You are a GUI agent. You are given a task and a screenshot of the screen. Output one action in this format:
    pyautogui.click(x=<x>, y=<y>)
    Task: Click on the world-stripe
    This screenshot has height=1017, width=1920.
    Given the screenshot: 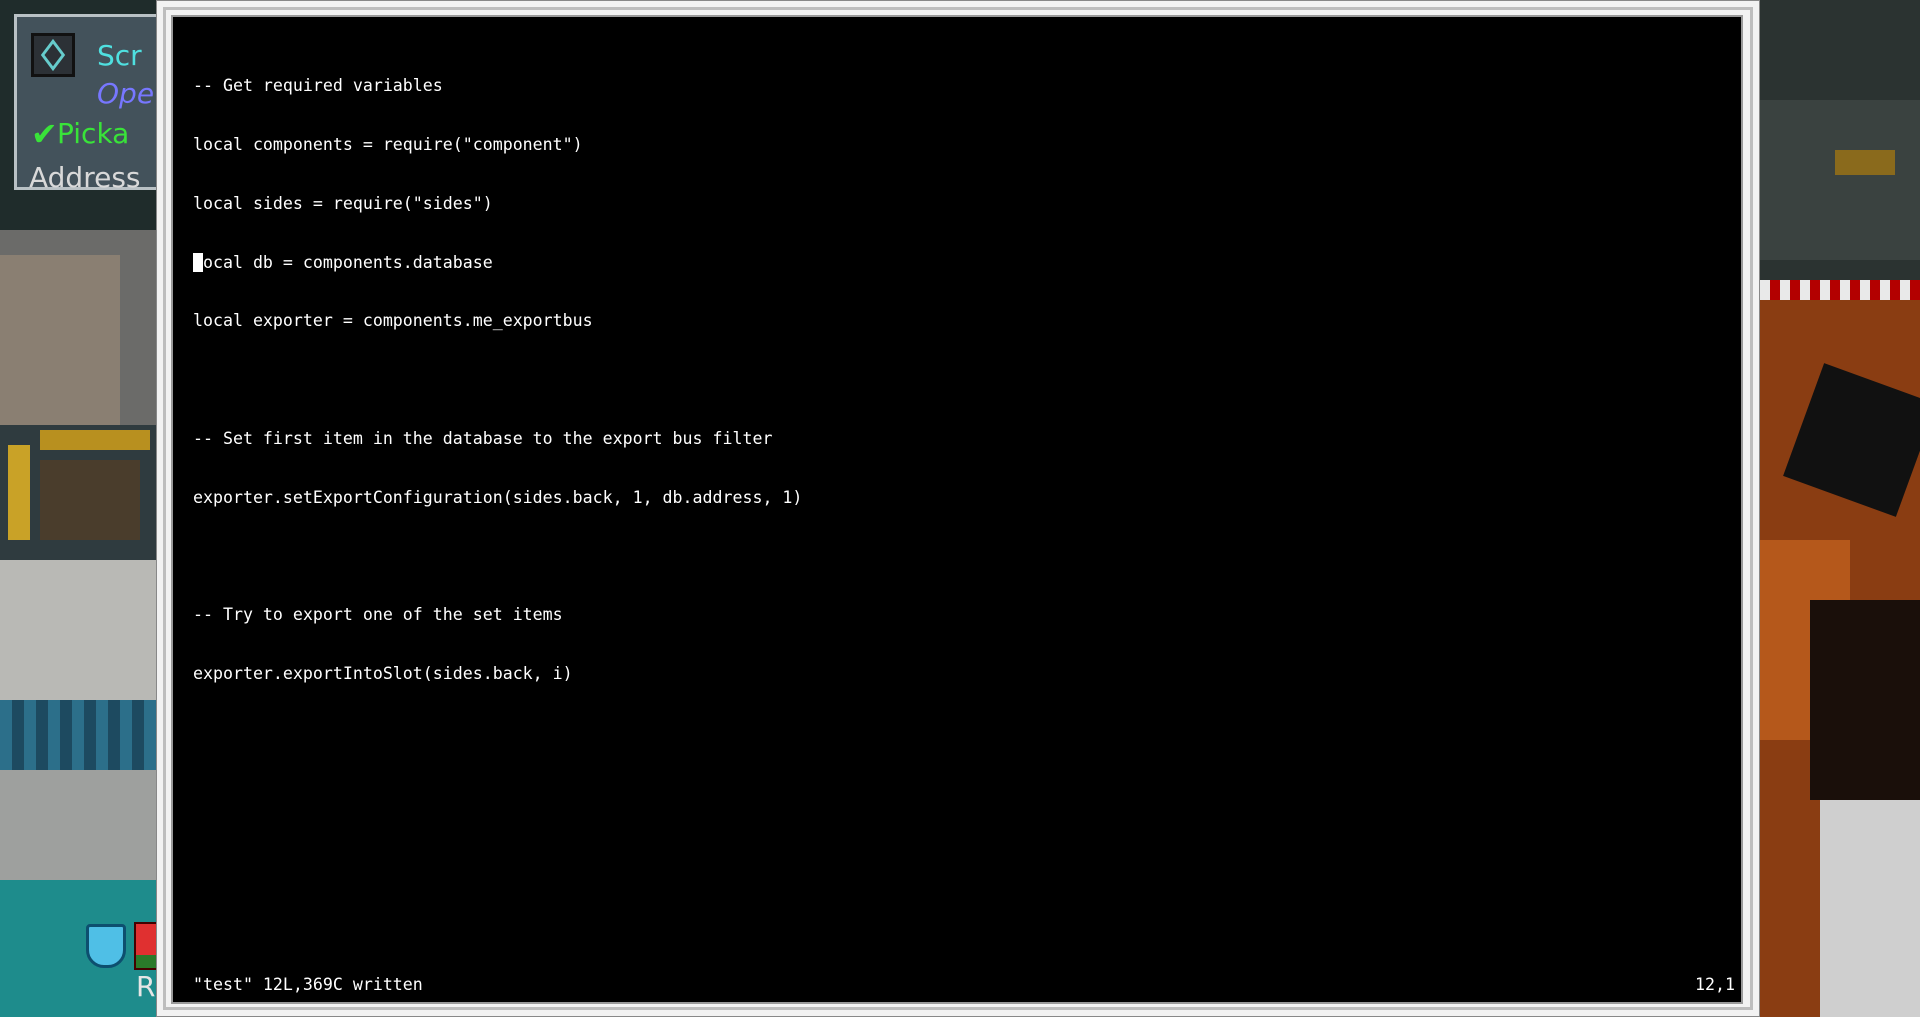 What is the action you would take?
    pyautogui.click(x=1840, y=290)
    